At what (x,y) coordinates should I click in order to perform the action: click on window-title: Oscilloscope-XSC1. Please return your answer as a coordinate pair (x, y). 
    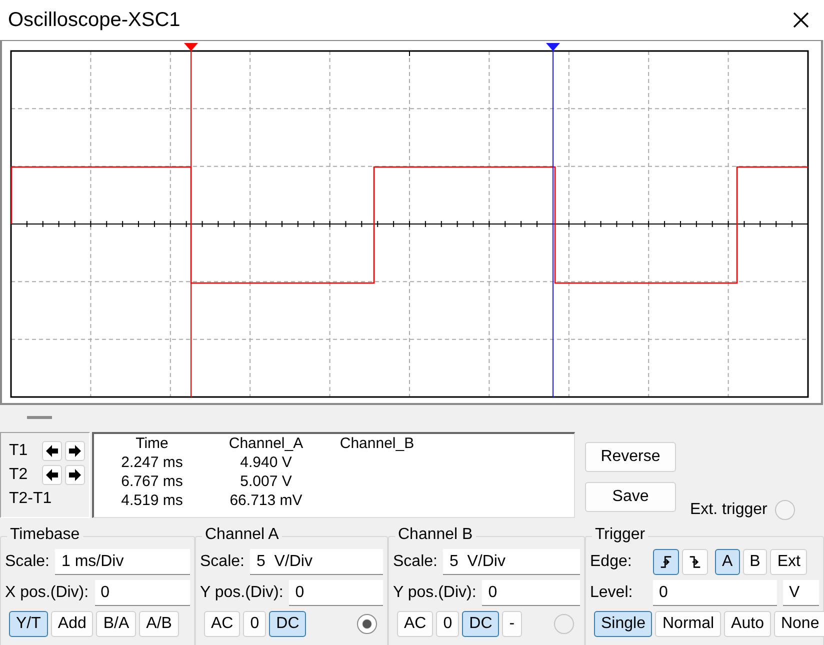
    Looking at the image, I should click on (94, 20).